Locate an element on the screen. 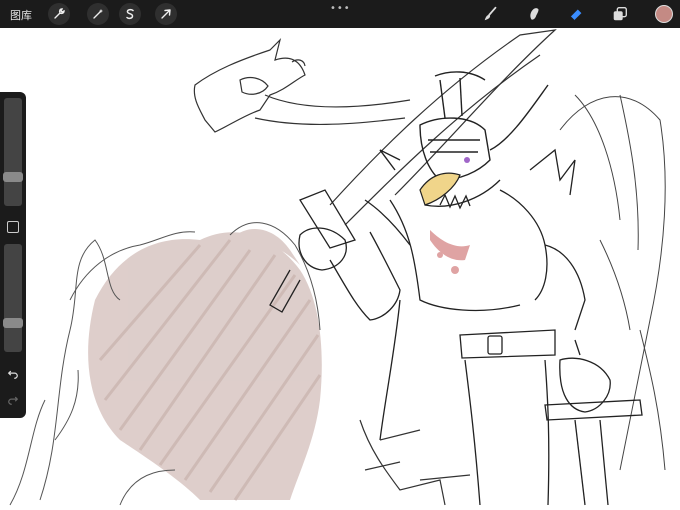  smudge-icon is located at coordinates (534, 14).